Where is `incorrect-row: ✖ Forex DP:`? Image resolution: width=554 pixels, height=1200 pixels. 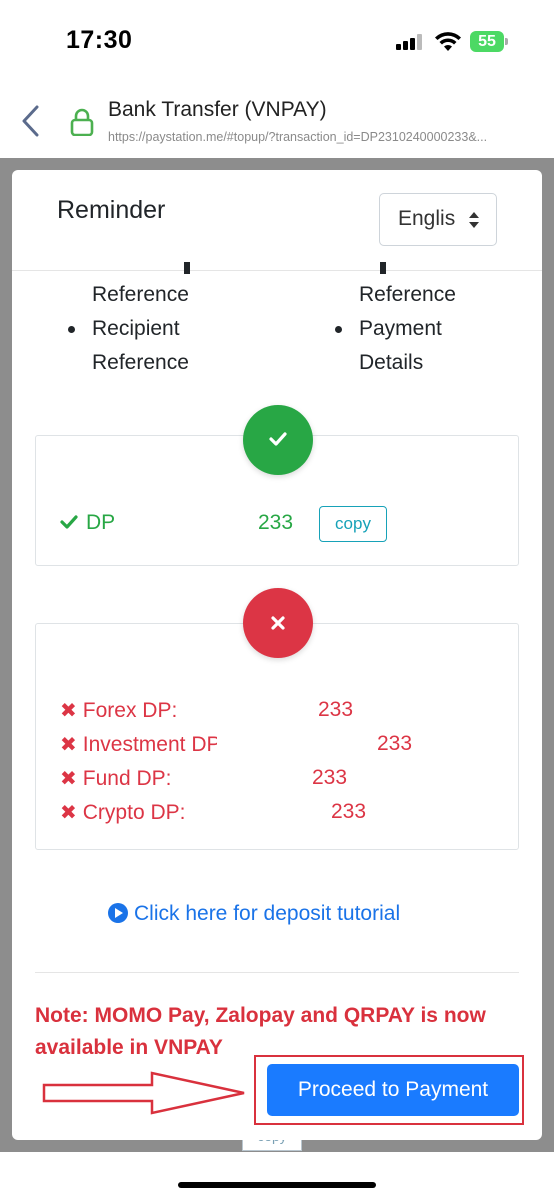
incorrect-row: ✖ Forex DP: is located at coordinates (119, 710).